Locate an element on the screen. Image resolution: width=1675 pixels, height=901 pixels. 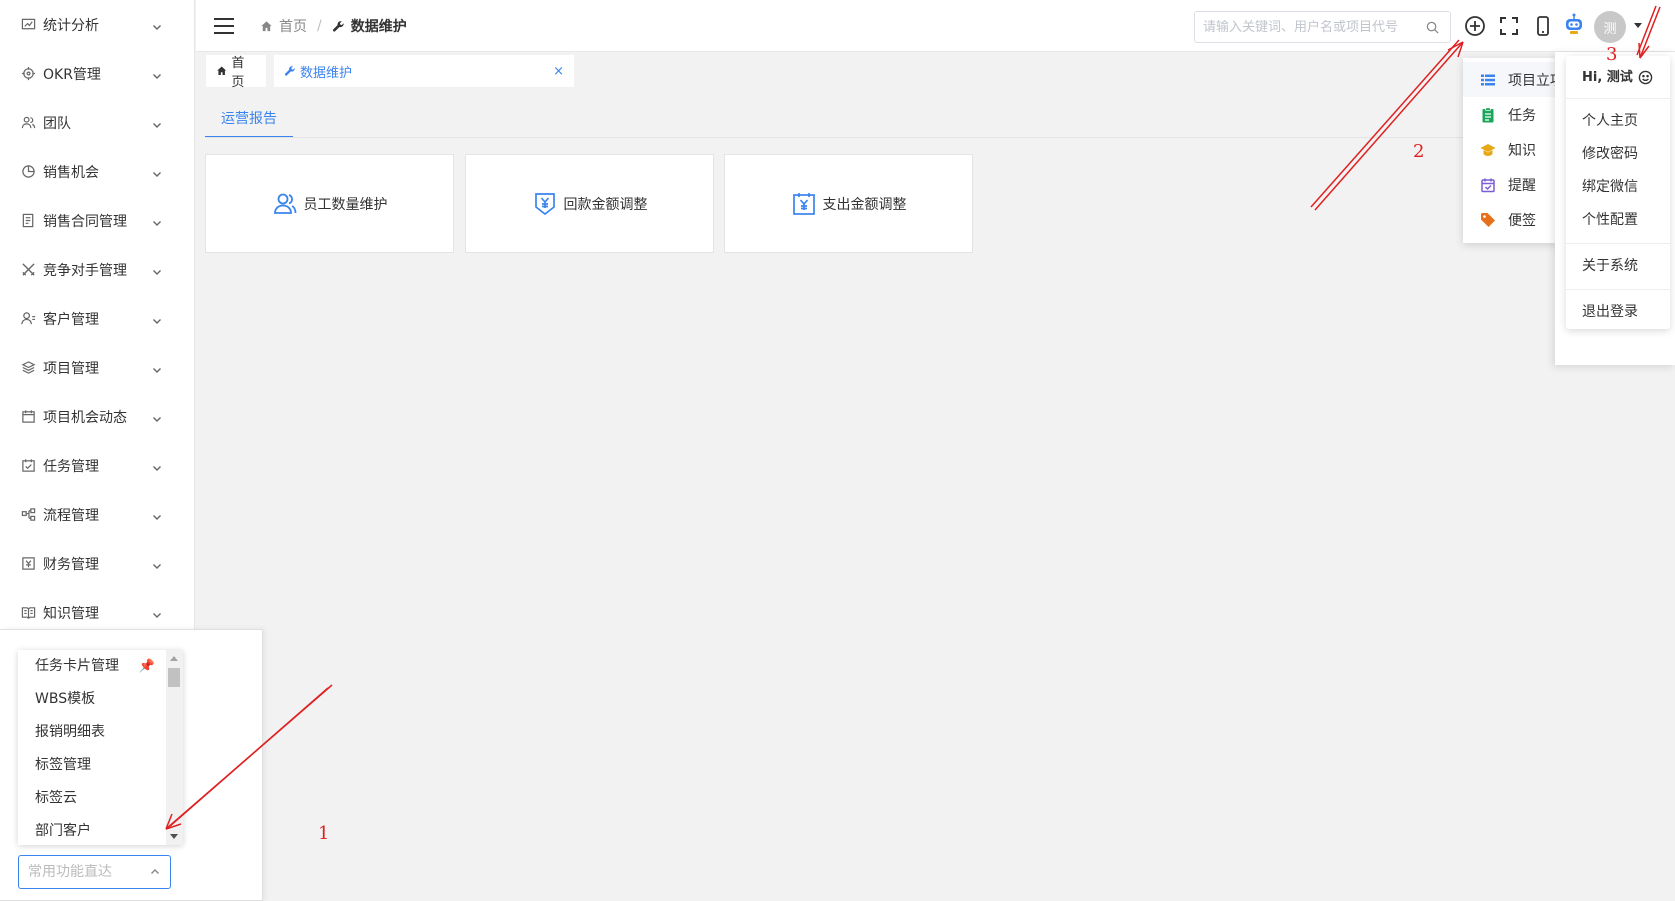
finance-icon is located at coordinates (28, 564).